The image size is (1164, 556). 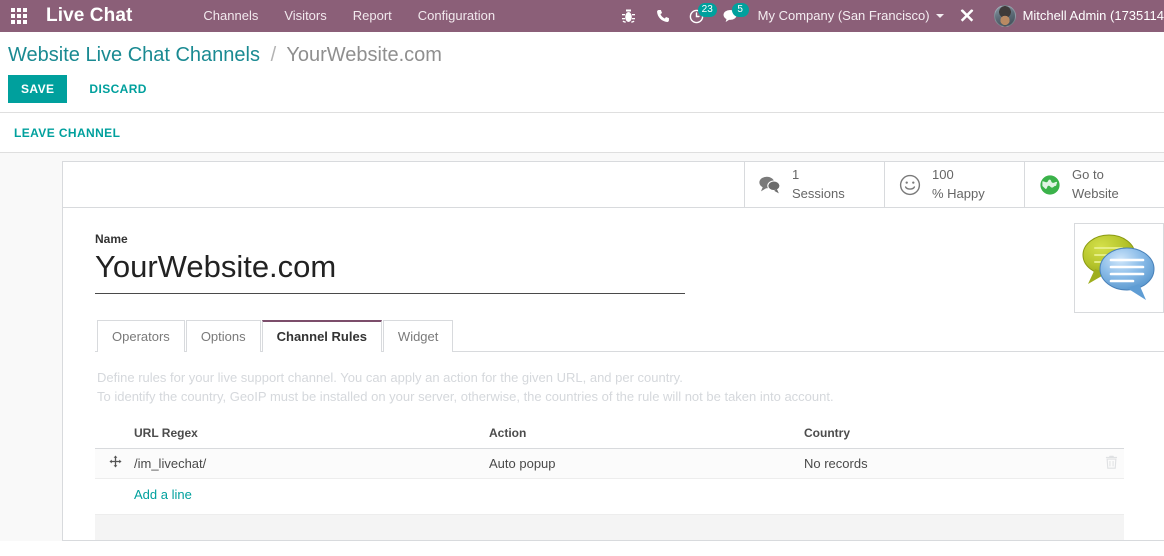 What do you see at coordinates (456, 16) in the screenshot?
I see `menu-item-configuration: Configuration` at bounding box center [456, 16].